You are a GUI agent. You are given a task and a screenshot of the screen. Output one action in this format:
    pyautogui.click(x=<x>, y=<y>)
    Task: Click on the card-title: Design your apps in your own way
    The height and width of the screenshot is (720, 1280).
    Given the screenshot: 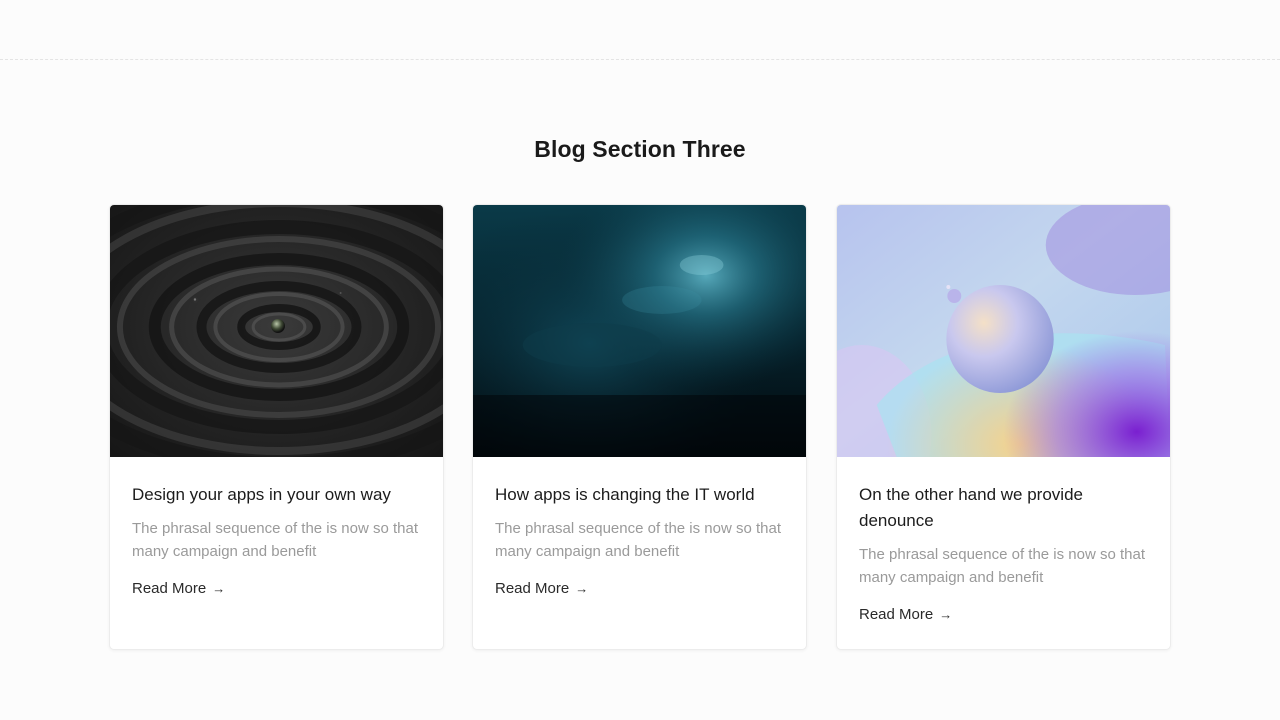 What is the action you would take?
    pyautogui.click(x=276, y=495)
    